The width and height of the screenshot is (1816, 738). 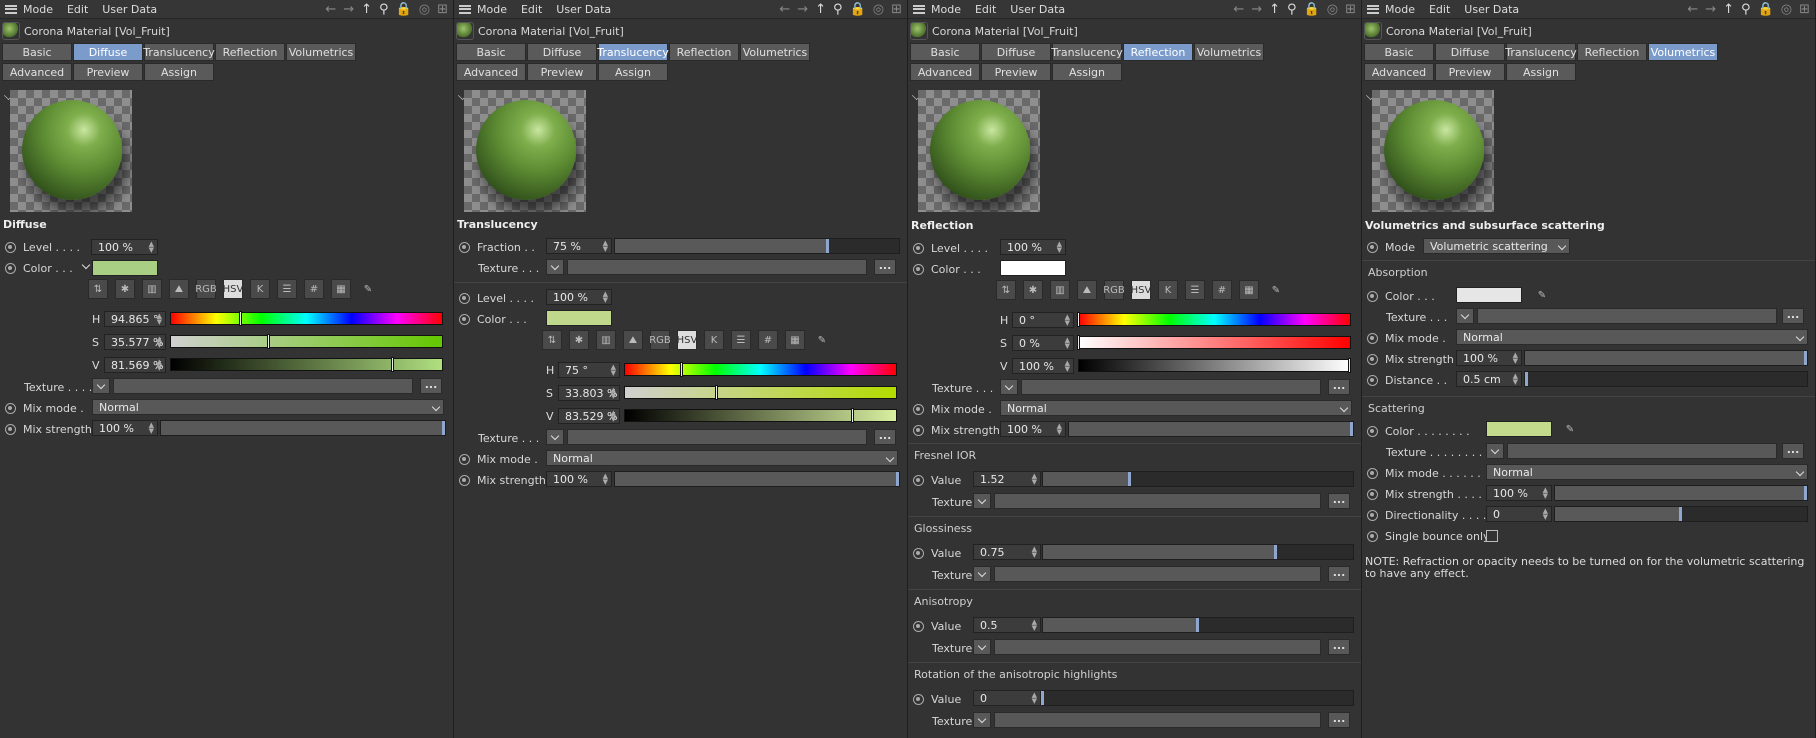 I want to click on glossiness-slider, so click(x=1198, y=552).